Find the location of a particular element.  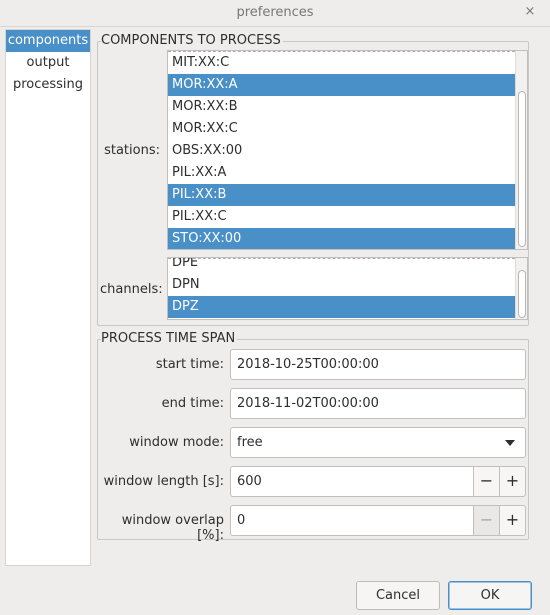

window-title: preferences is located at coordinates (275, 12).